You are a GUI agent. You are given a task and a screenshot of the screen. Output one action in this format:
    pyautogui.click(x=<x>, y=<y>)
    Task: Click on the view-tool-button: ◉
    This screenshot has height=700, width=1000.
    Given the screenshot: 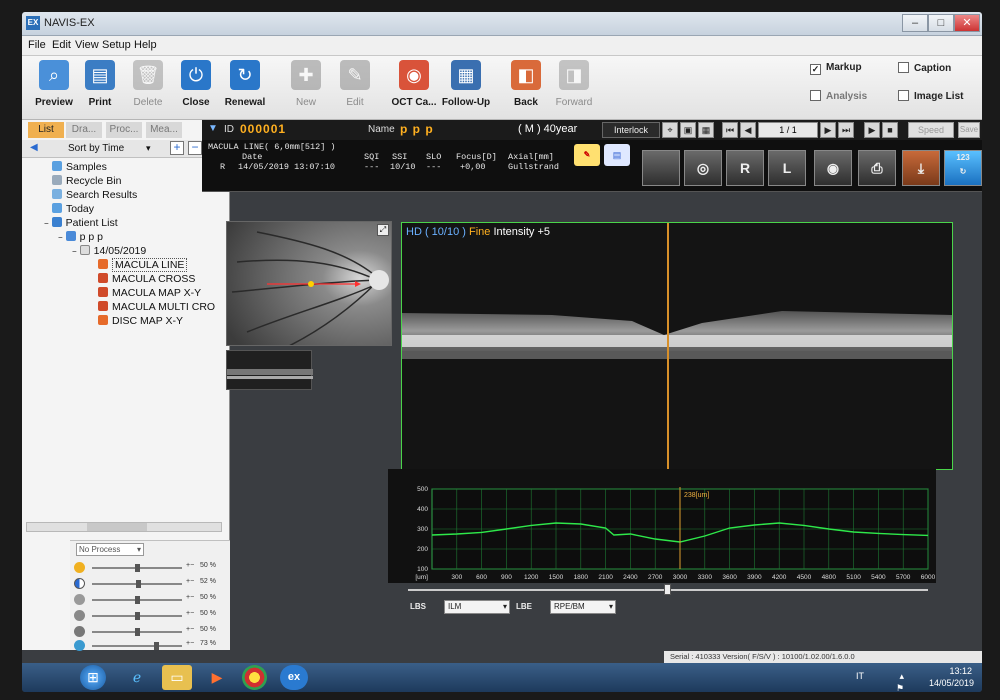 What is the action you would take?
    pyautogui.click(x=833, y=168)
    